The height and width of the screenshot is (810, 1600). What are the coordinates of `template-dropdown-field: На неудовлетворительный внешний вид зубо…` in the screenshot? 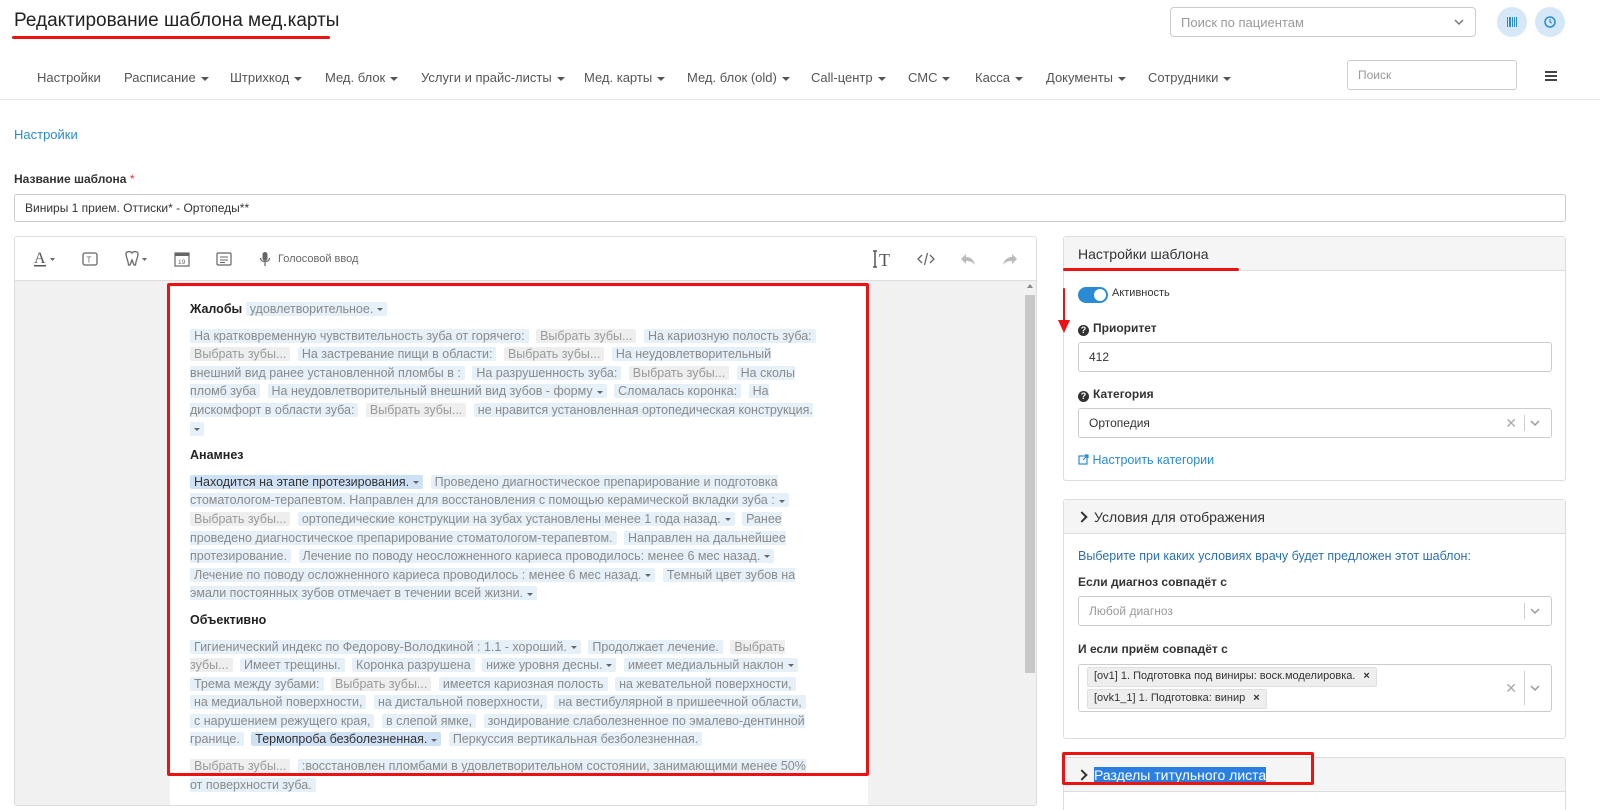 It's located at (437, 391).